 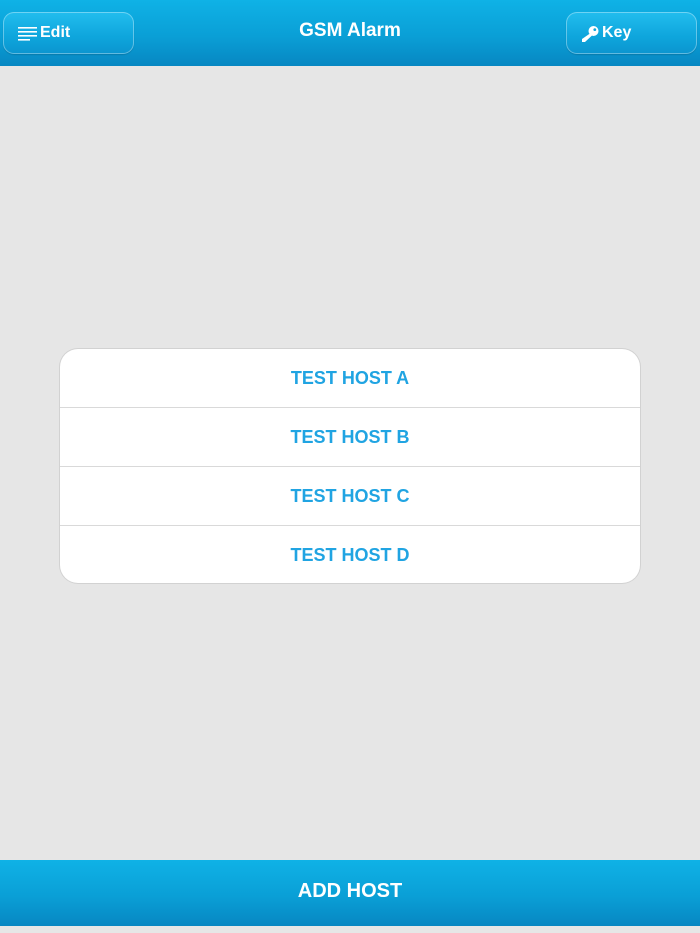 What do you see at coordinates (55, 32) in the screenshot?
I see `edit-button-label: Edit` at bounding box center [55, 32].